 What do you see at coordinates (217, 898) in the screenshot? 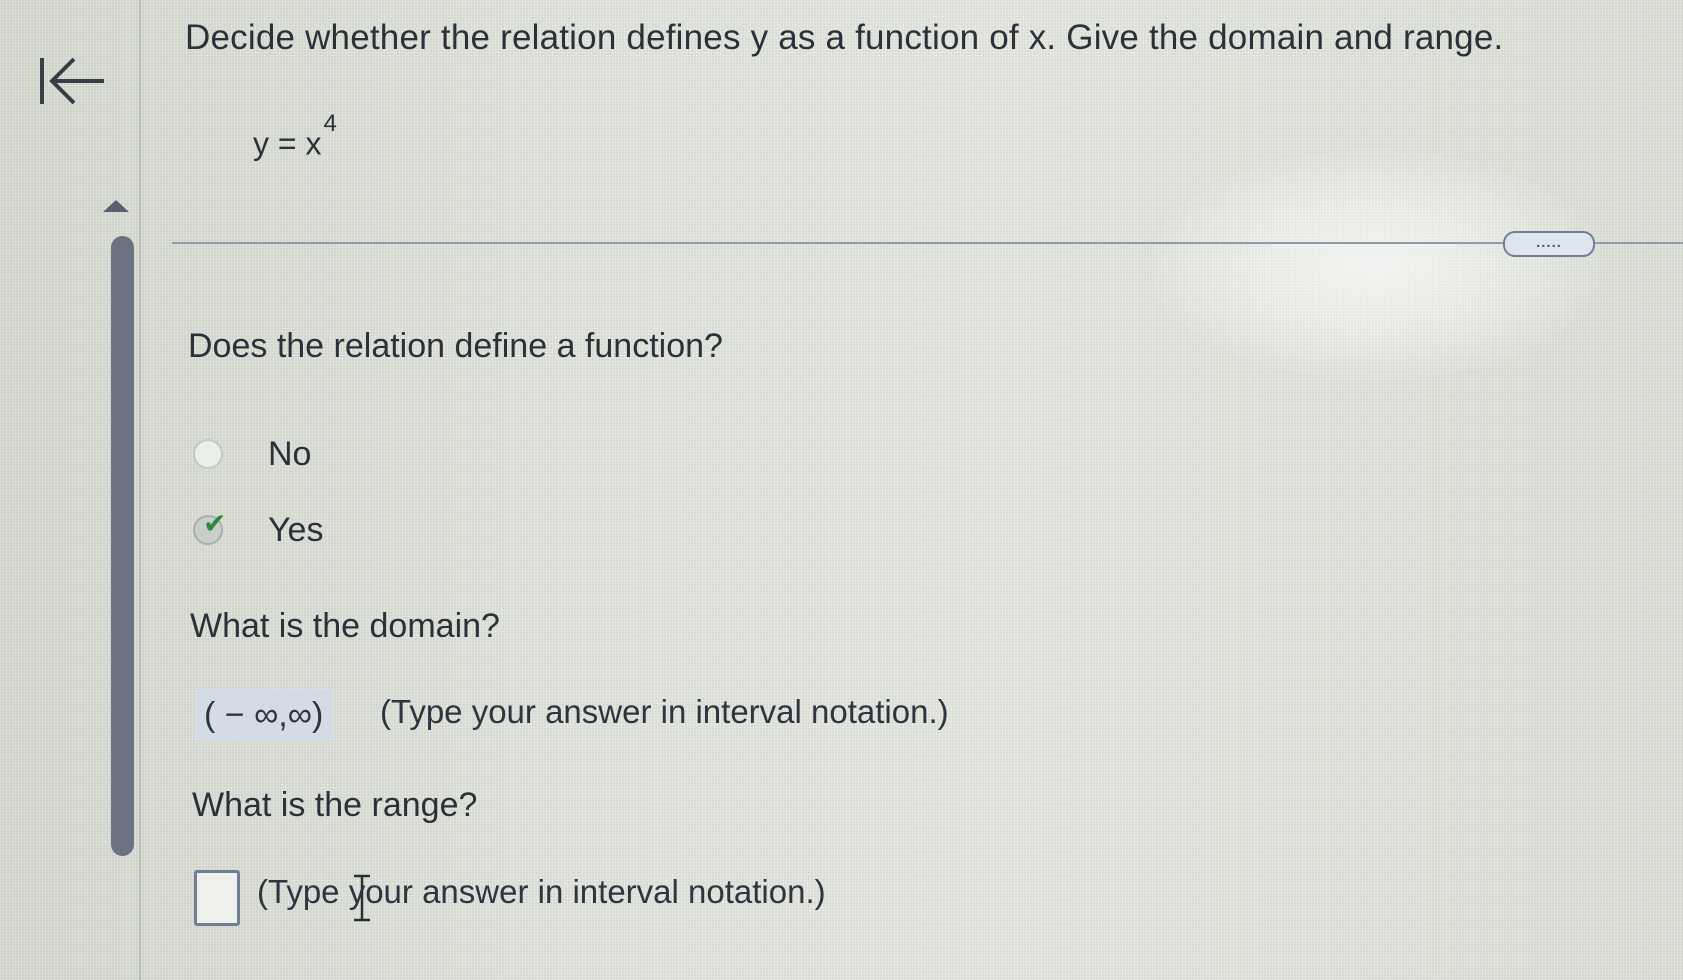
I see `range-answer-field` at bounding box center [217, 898].